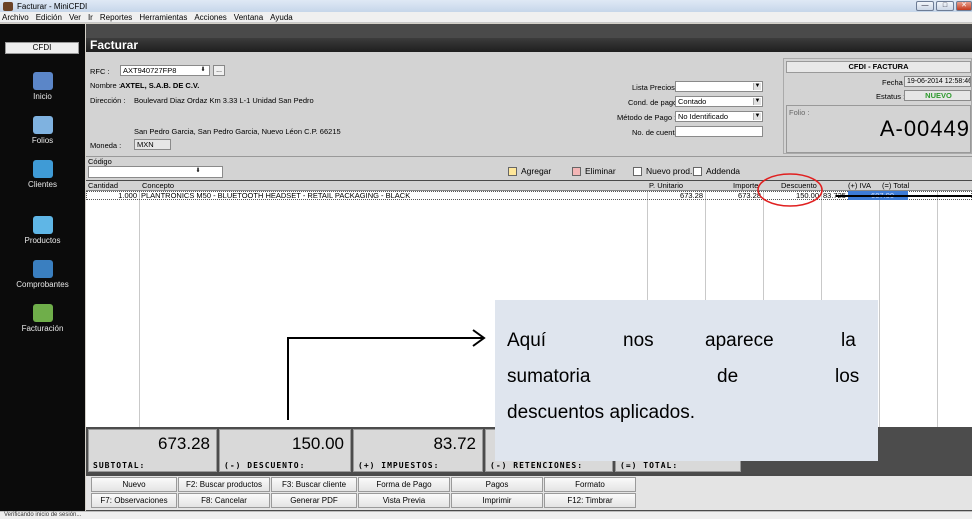 The height and width of the screenshot is (519, 972). Describe the element at coordinates (895, 185) in the screenshot. I see `col-total: (=) Total` at that location.